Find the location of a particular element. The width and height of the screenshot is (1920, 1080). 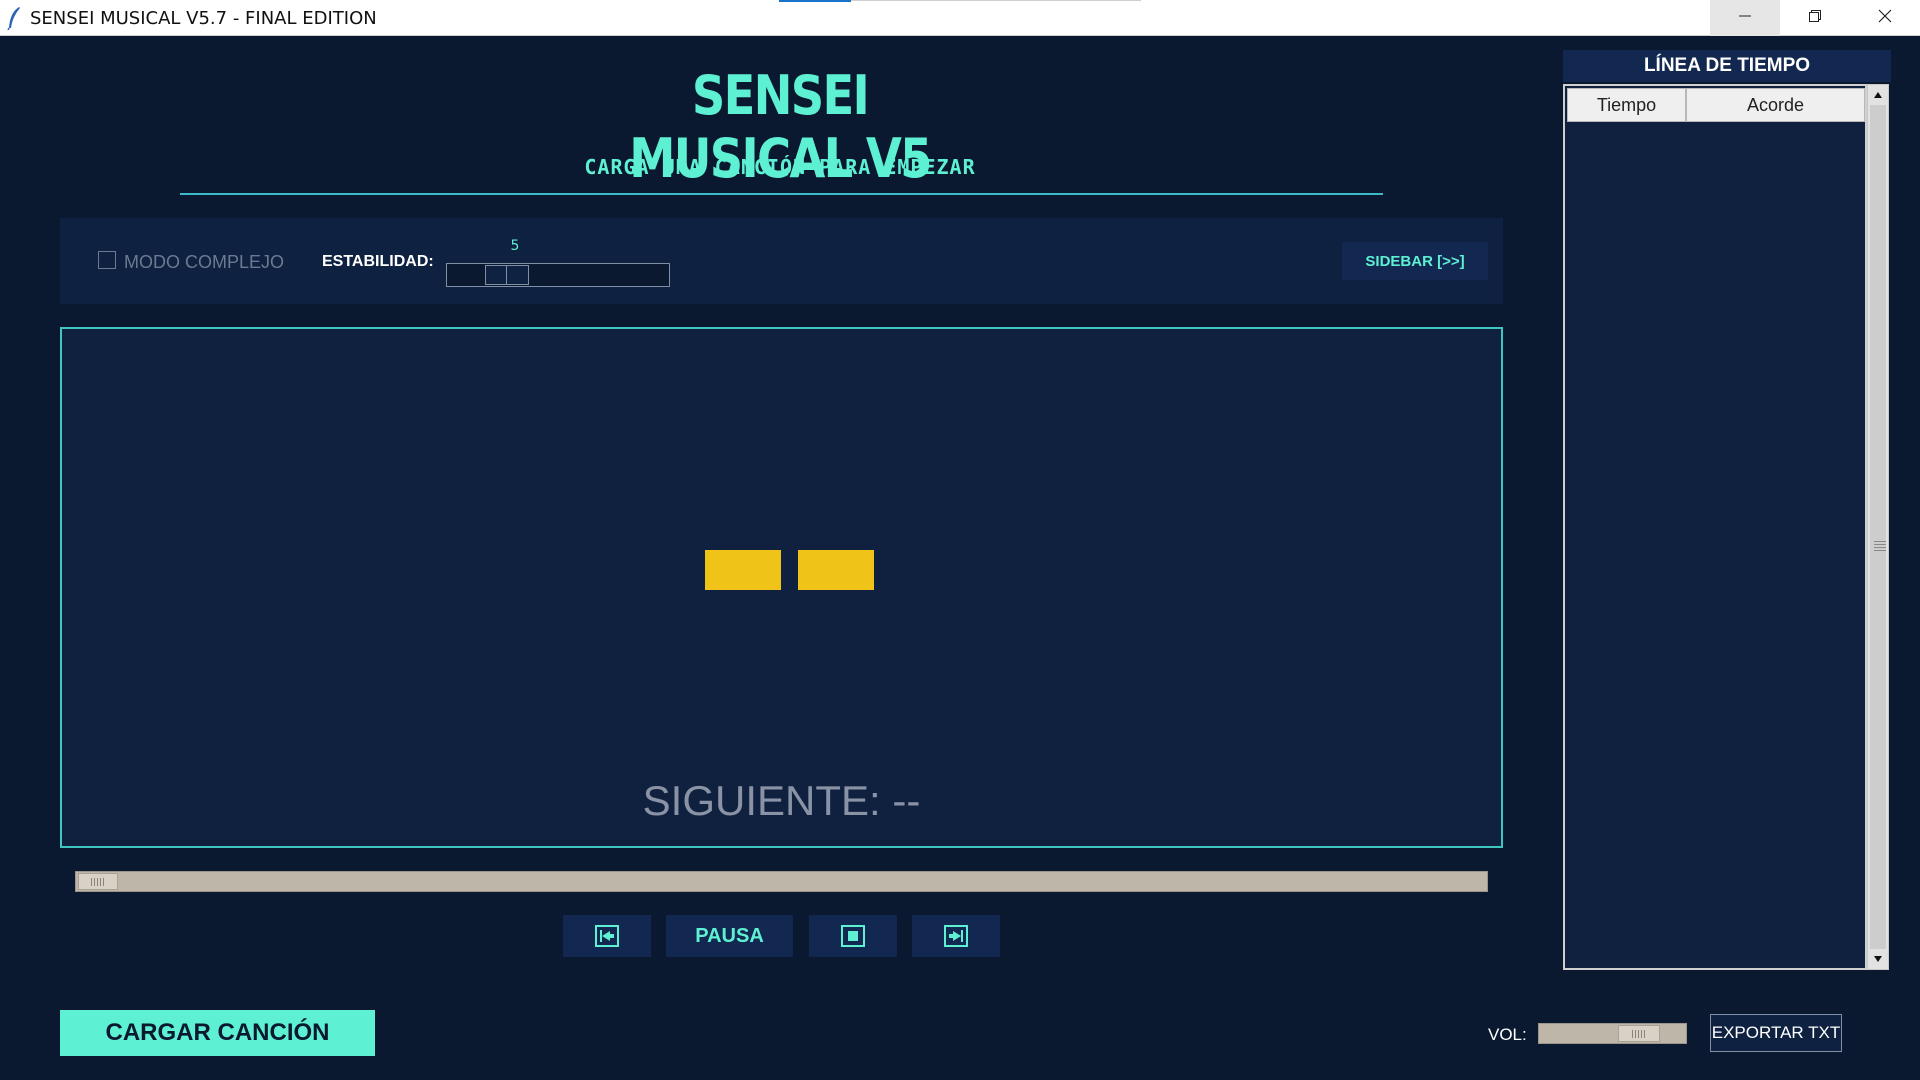

volume-label: VOL: is located at coordinates (1507, 1034).